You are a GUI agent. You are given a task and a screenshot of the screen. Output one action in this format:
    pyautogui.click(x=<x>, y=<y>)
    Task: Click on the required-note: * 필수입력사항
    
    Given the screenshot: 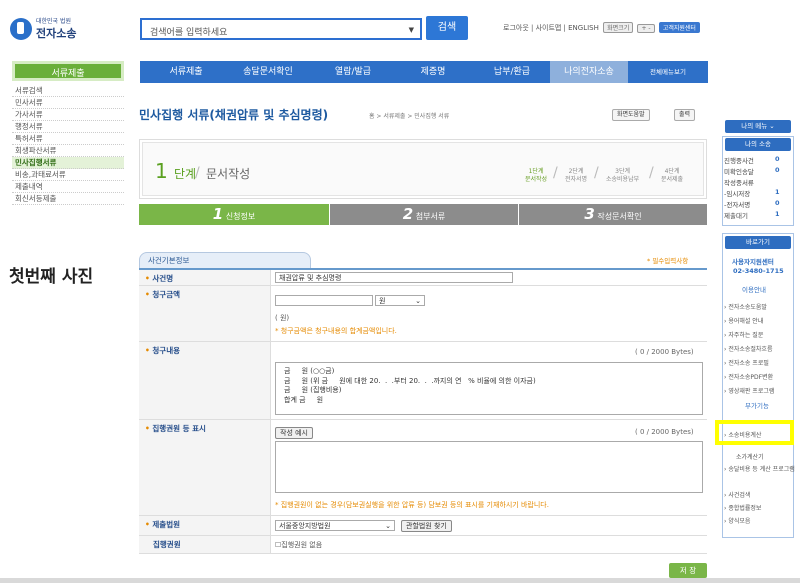 What is the action you would take?
    pyautogui.click(x=668, y=261)
    